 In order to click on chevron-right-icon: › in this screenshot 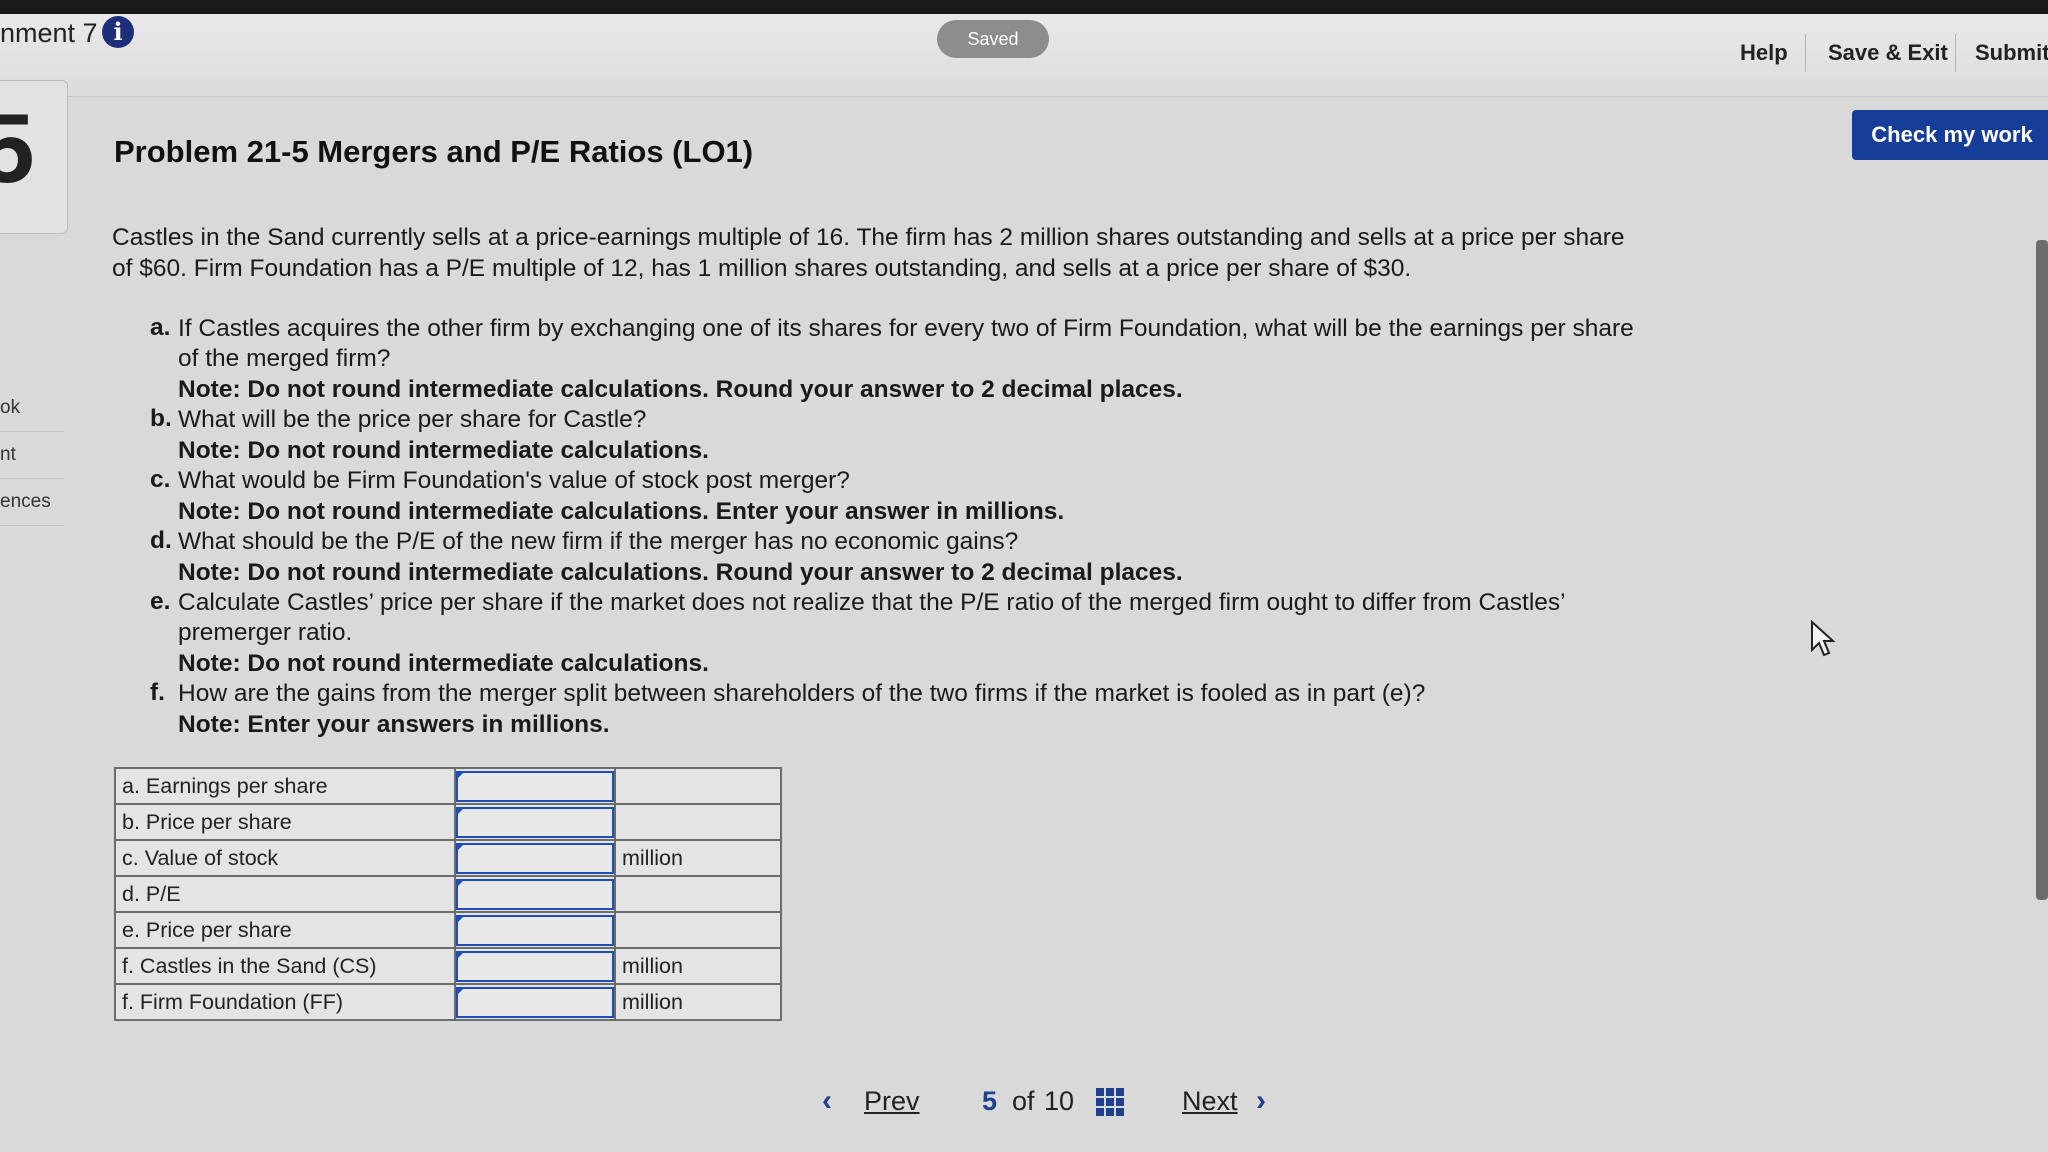, I will do `click(1261, 1101)`.